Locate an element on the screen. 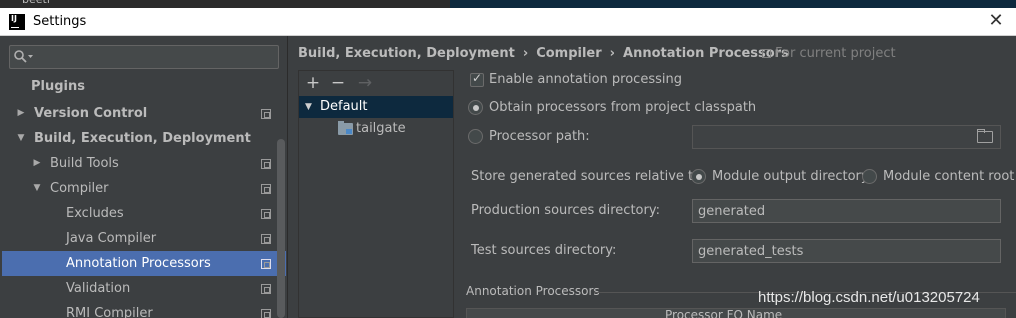 This screenshot has width=1016, height=318. production-dir-label: Production sources directory: is located at coordinates (565, 210).